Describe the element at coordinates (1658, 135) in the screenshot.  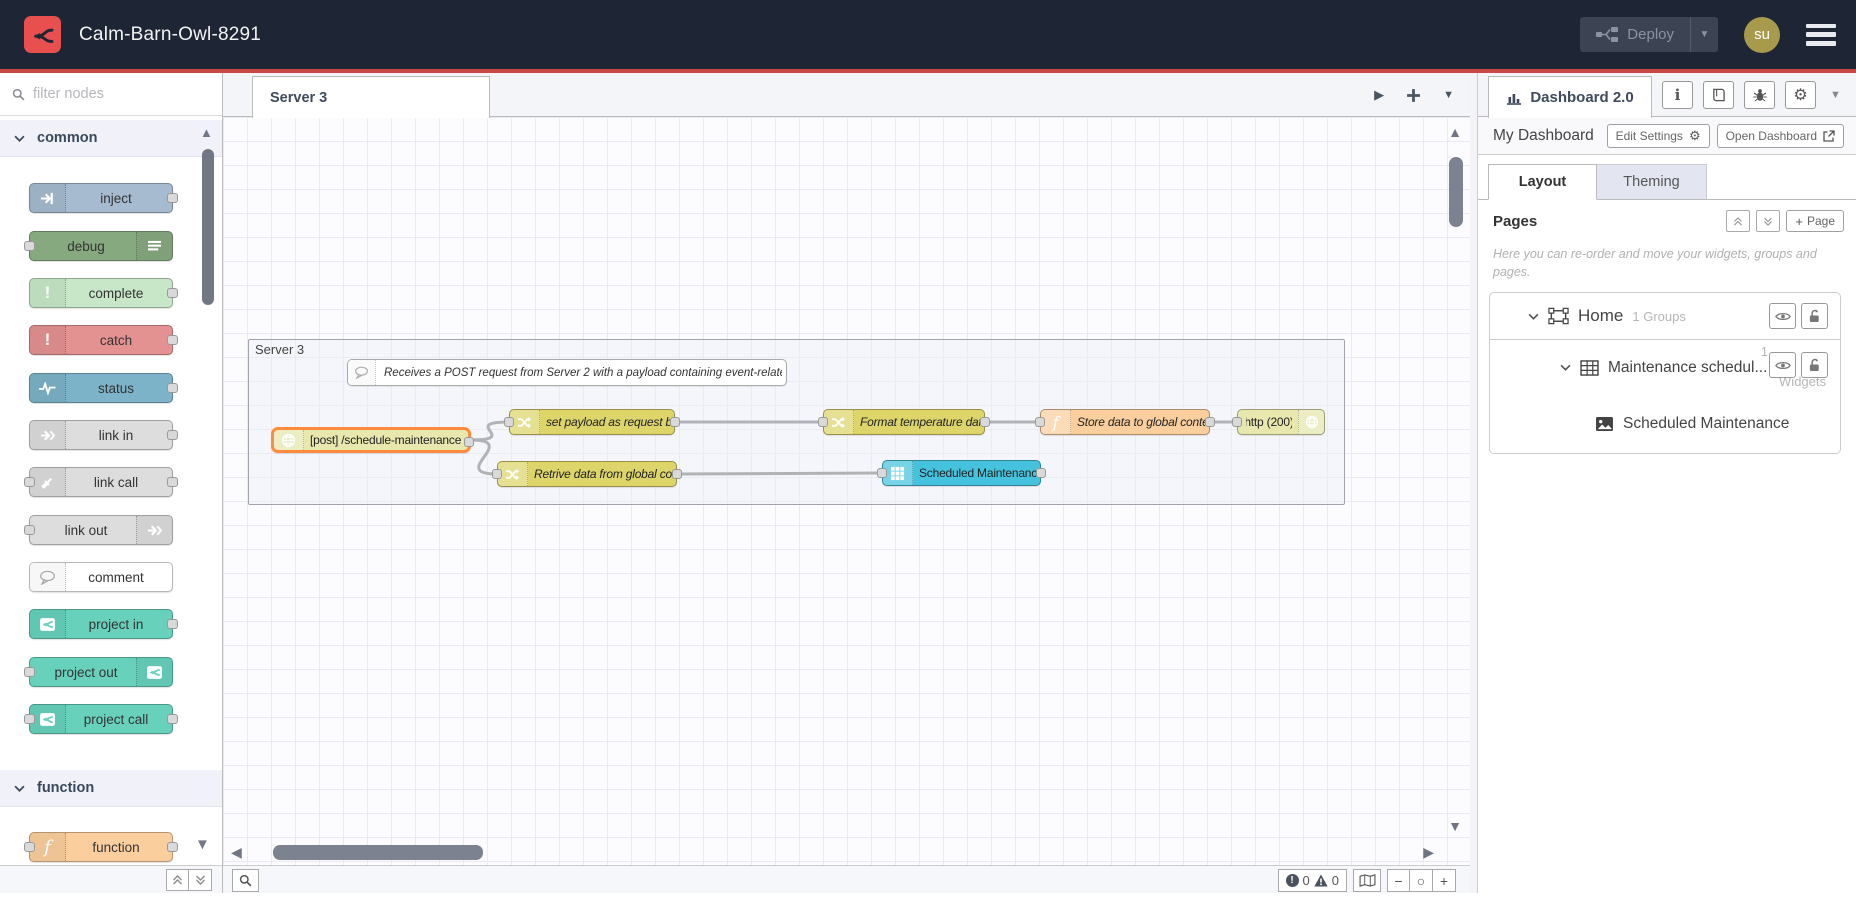
I see `edit-settings-button: Edit Settings ⚙` at that location.